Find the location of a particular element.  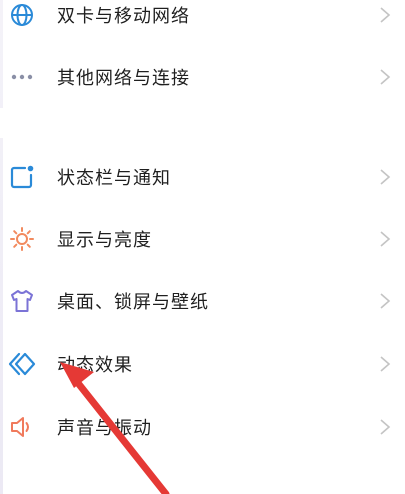

sun-icon is located at coordinates (22, 239).